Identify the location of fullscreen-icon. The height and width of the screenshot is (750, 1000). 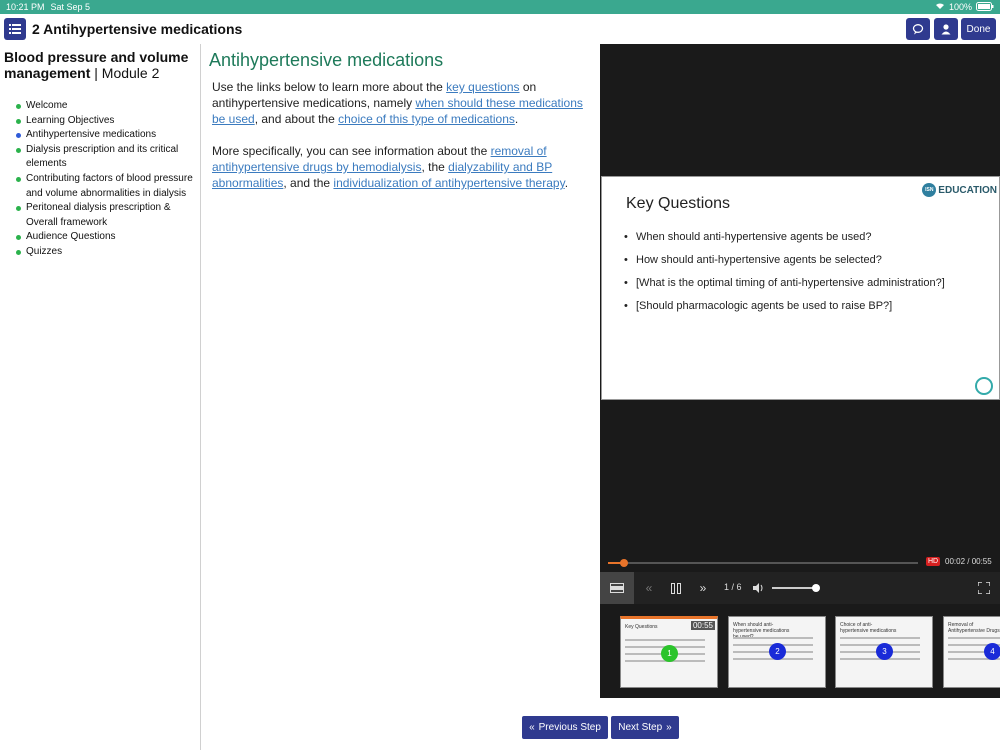
(984, 588).